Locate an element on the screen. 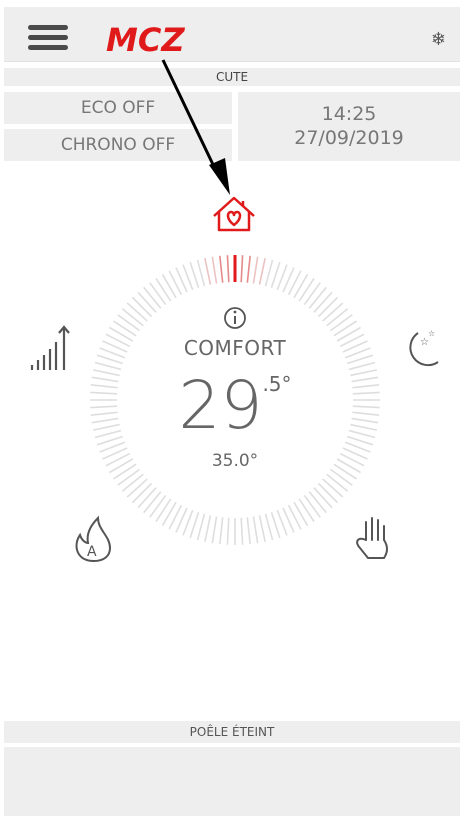 The height and width of the screenshot is (816, 460). bottom-toolbar is located at coordinates (232, 781).